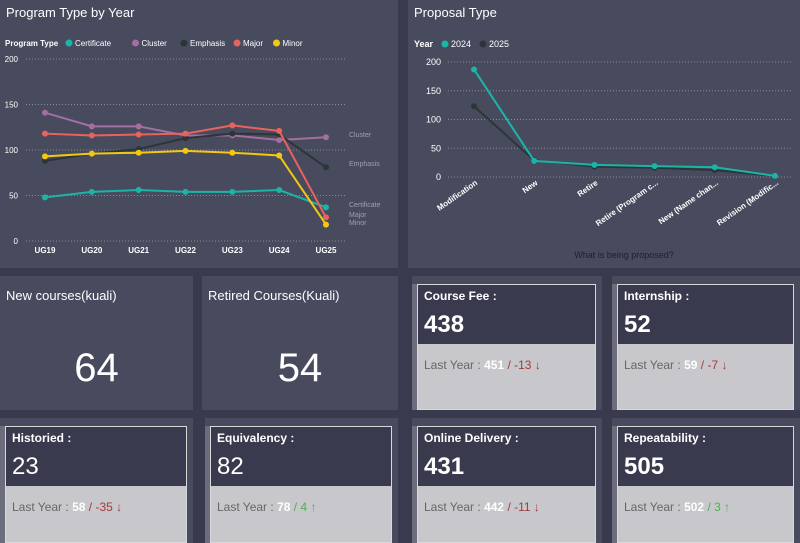  What do you see at coordinates (644, 466) in the screenshot?
I see `repeatability-value: 505` at bounding box center [644, 466].